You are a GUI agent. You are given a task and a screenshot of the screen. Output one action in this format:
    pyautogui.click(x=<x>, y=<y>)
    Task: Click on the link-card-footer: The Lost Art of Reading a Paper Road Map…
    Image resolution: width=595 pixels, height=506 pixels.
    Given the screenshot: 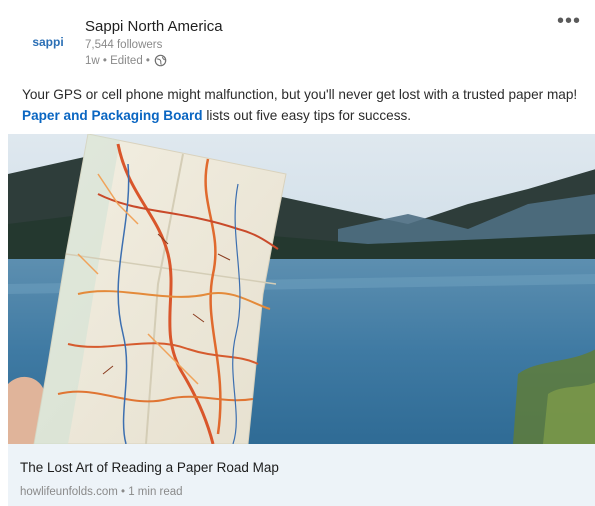 What is the action you would take?
    pyautogui.click(x=301, y=475)
    